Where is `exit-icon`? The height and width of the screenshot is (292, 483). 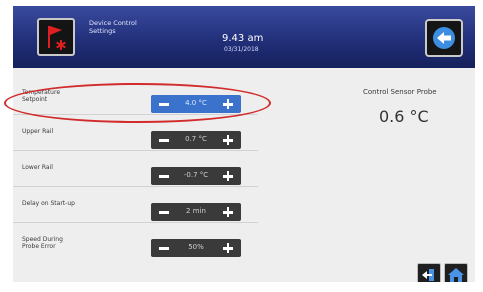 exit-icon is located at coordinates (428, 275).